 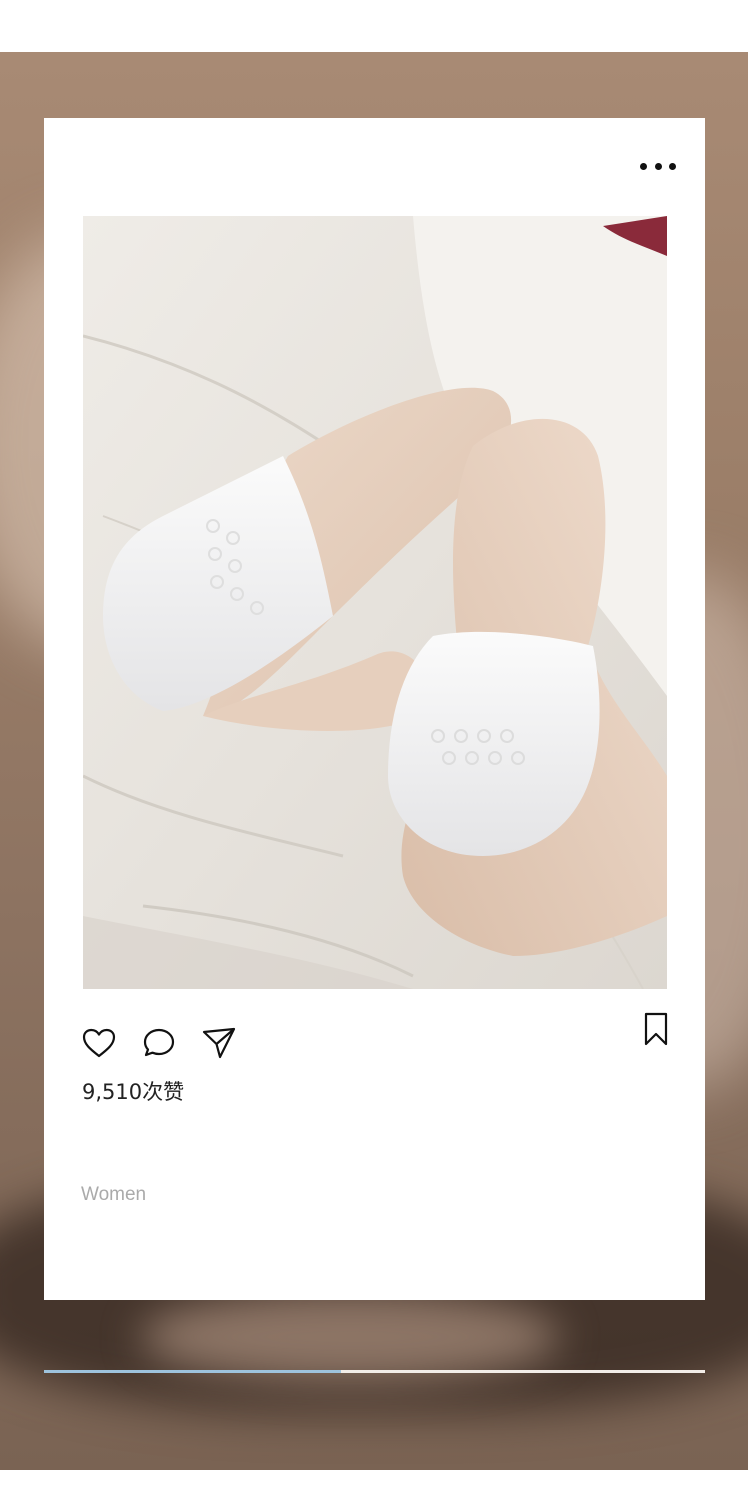 I want to click on comment-bubble-icon, so click(x=159, y=1043).